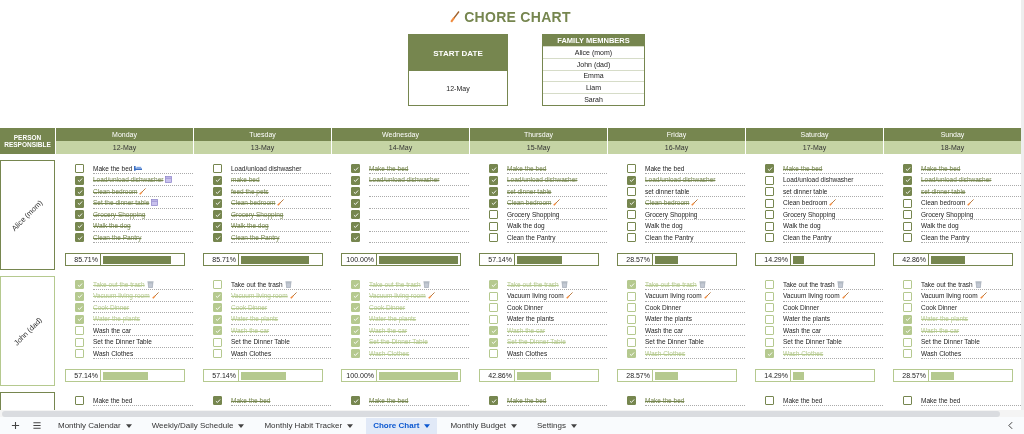 The height and width of the screenshot is (434, 1024). What do you see at coordinates (483, 425) in the screenshot?
I see `sheet-tab: Monthly Budget` at bounding box center [483, 425].